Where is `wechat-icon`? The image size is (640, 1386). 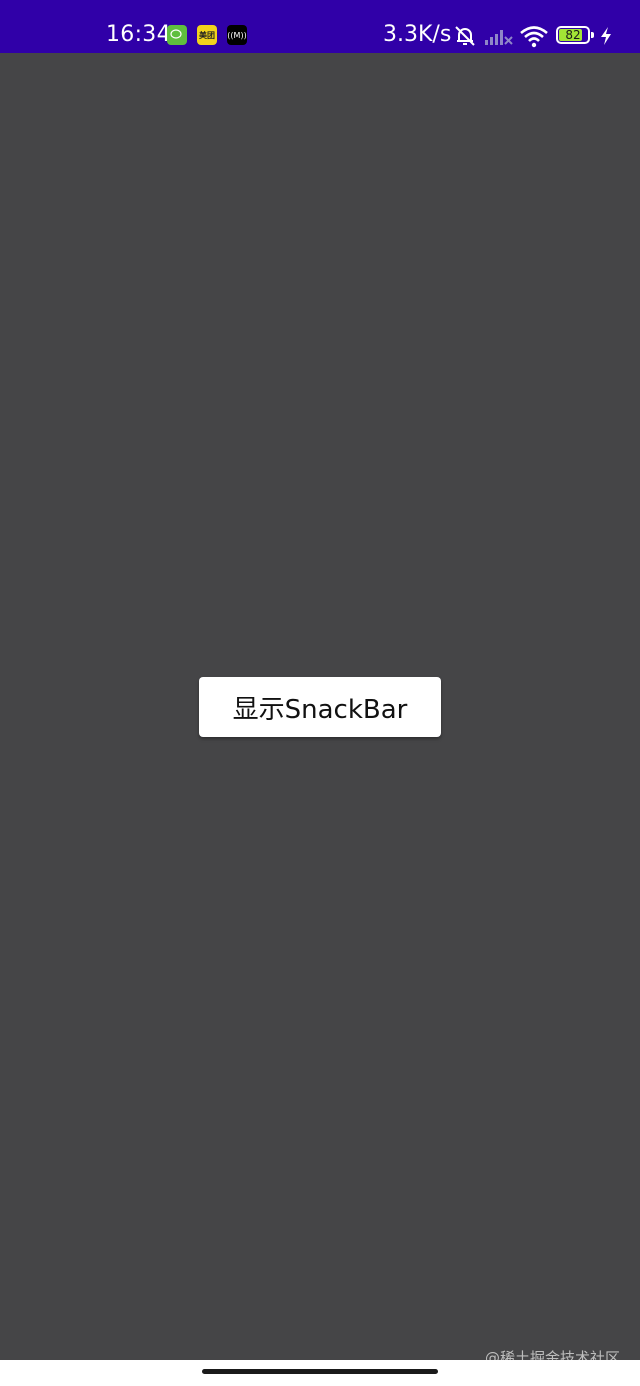 wechat-icon is located at coordinates (177, 35).